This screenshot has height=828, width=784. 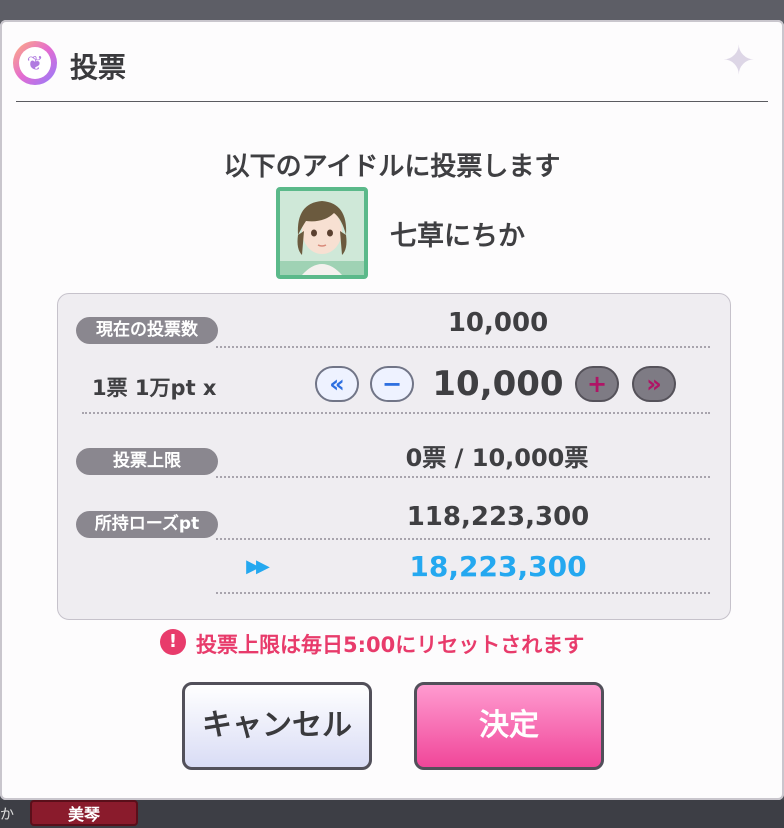 What do you see at coordinates (597, 384) in the screenshot?
I see `increase-votes-button: +` at bounding box center [597, 384].